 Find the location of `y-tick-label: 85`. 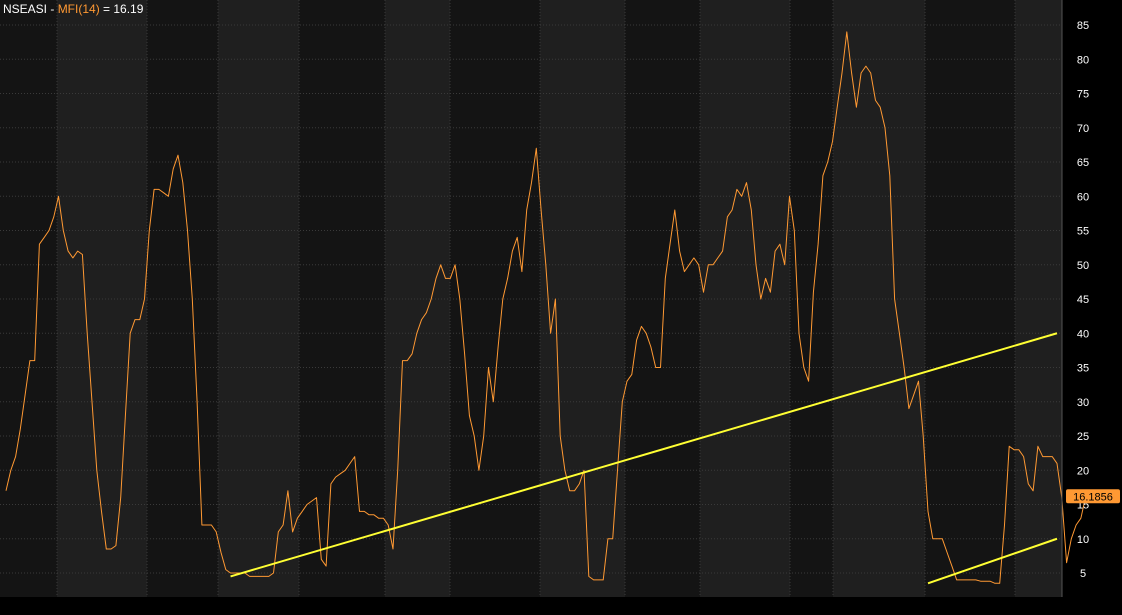

y-tick-label: 85 is located at coordinates (1083, 26).